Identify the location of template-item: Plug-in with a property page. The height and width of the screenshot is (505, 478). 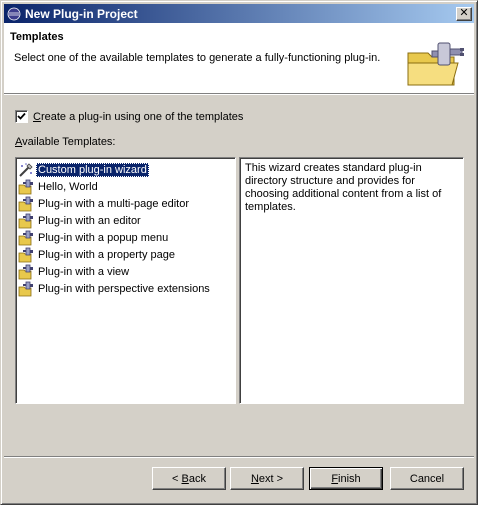
(125, 254).